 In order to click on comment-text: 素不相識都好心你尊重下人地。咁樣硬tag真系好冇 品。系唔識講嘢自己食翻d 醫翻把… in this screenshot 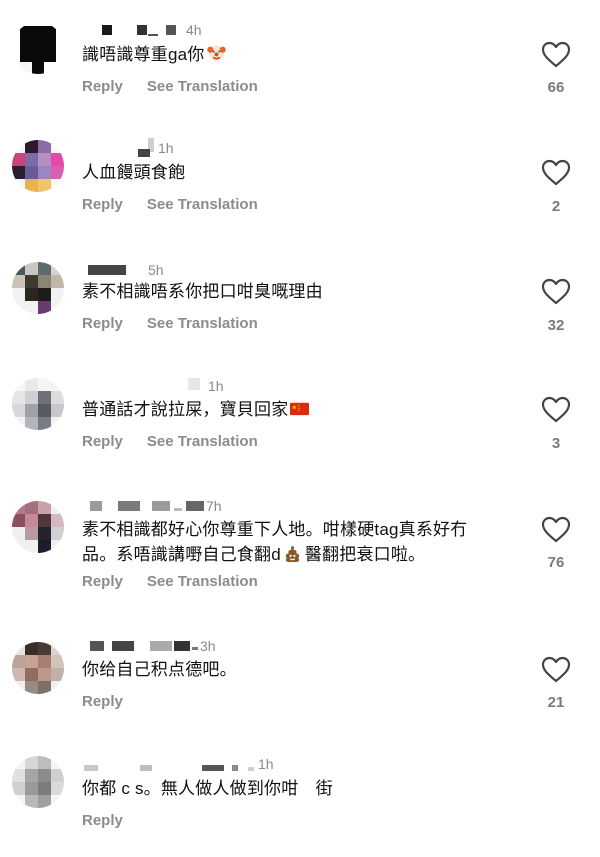, I will do `click(275, 542)`.